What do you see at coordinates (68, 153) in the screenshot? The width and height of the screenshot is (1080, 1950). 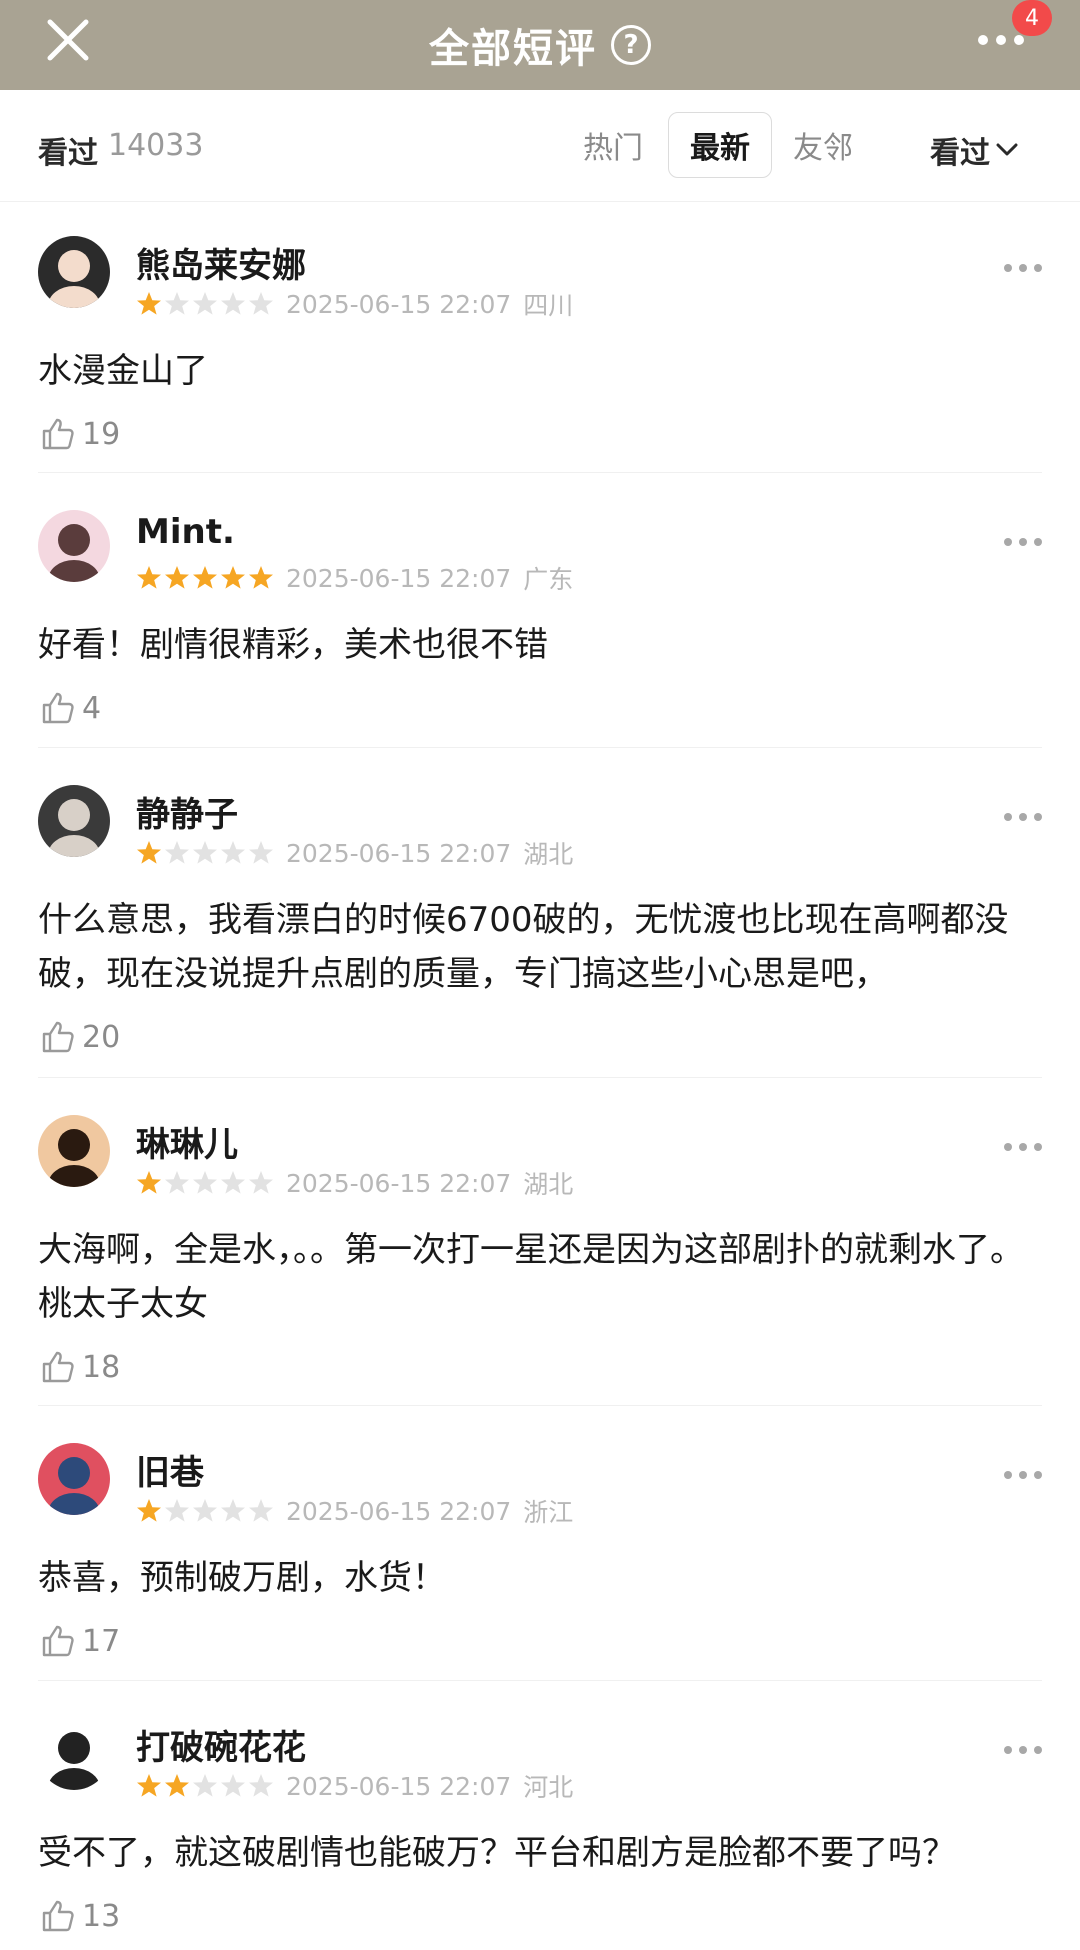 I see `seen-label: 看过` at bounding box center [68, 153].